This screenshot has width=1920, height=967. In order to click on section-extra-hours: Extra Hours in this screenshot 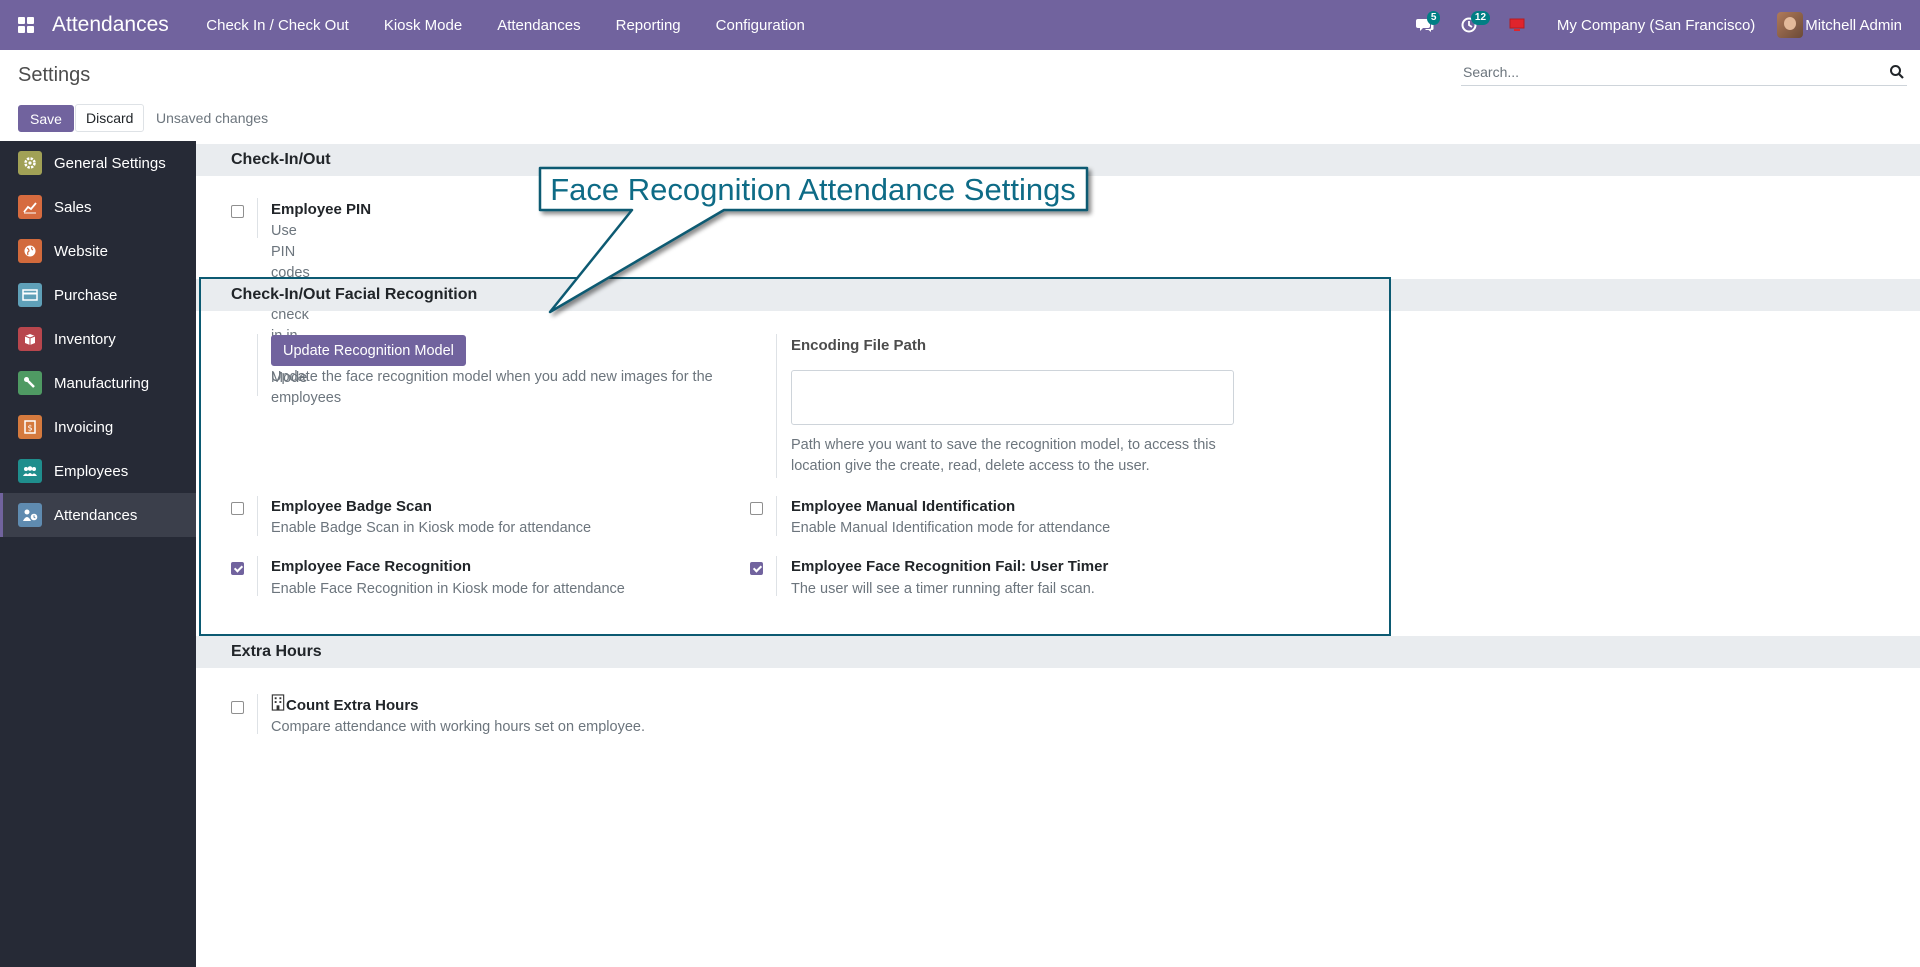, I will do `click(1058, 652)`.